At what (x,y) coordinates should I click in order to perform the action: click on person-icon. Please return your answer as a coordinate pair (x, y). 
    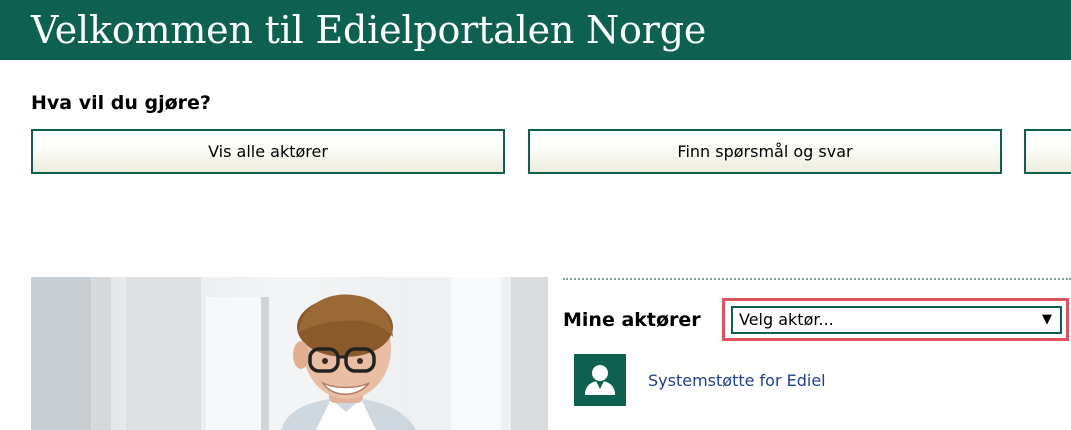
    Looking at the image, I should click on (600, 380).